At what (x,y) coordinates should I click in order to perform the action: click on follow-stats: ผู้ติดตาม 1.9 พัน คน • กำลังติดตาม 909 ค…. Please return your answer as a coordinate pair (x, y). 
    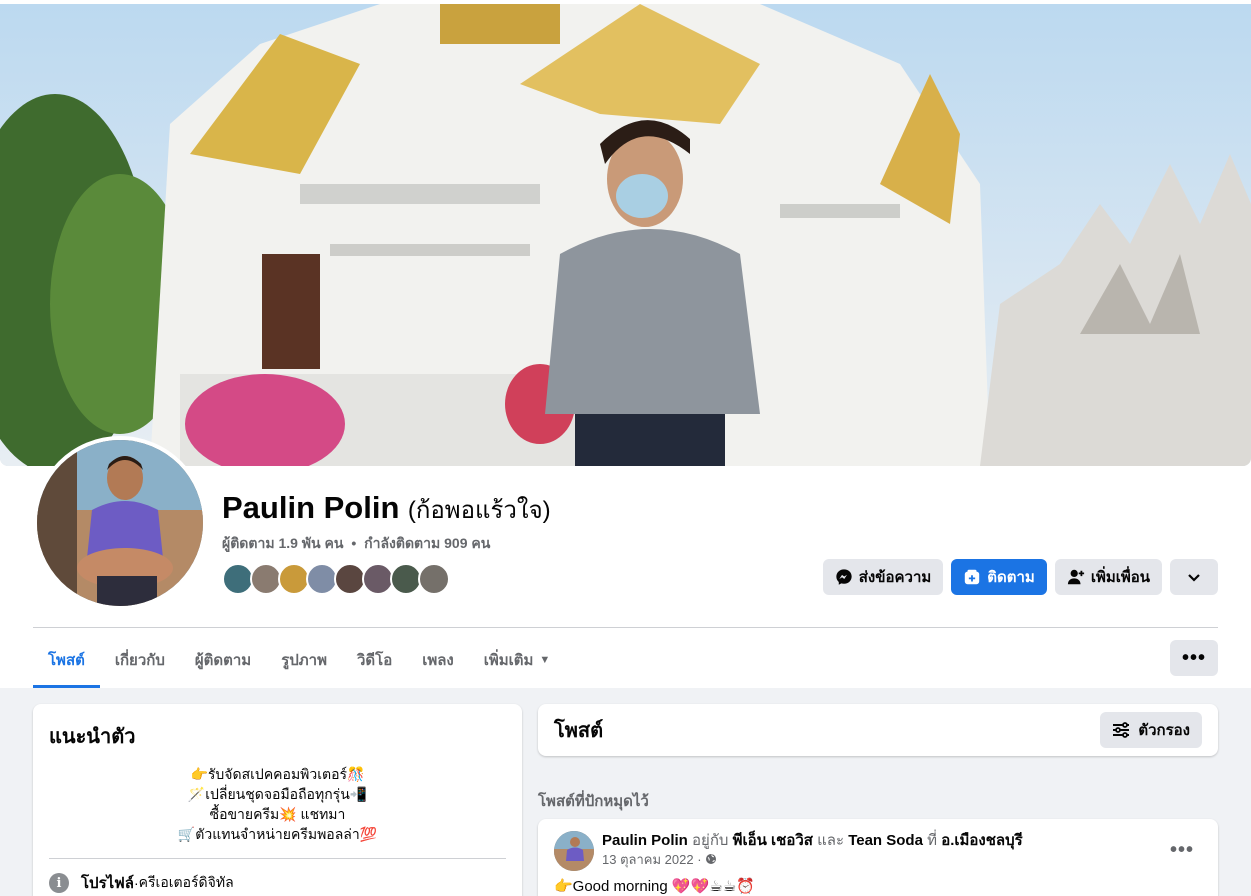
    Looking at the image, I should click on (356, 544).